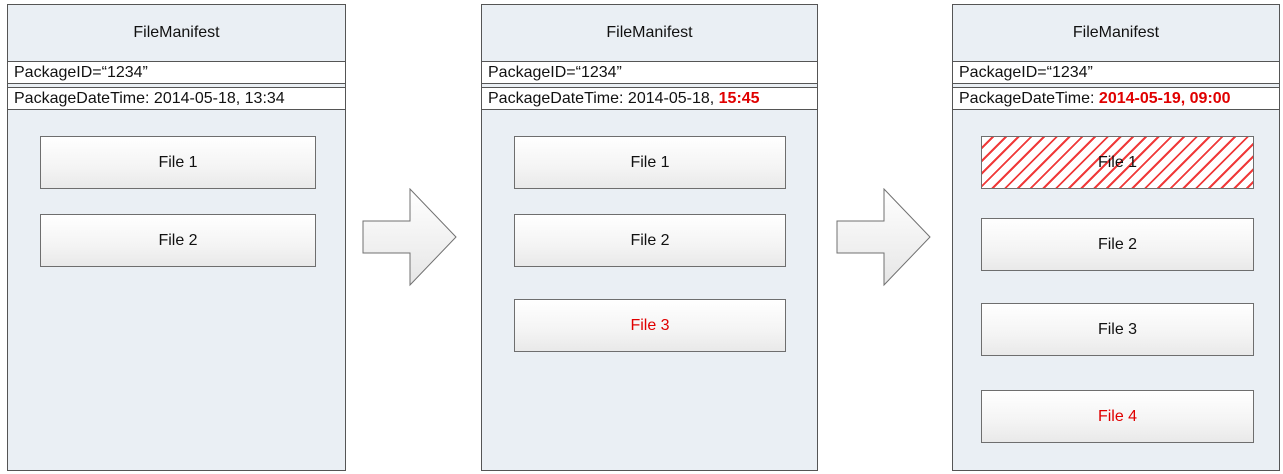  Describe the element at coordinates (1117, 416) in the screenshot. I see `file-item-4: File 4` at that location.